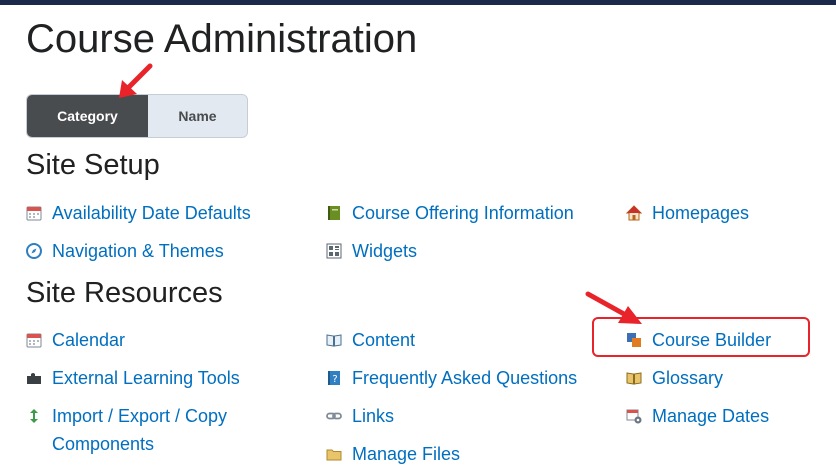 Image resolution: width=836 pixels, height=466 pixels. What do you see at coordinates (634, 213) in the screenshot?
I see `home-icon` at bounding box center [634, 213].